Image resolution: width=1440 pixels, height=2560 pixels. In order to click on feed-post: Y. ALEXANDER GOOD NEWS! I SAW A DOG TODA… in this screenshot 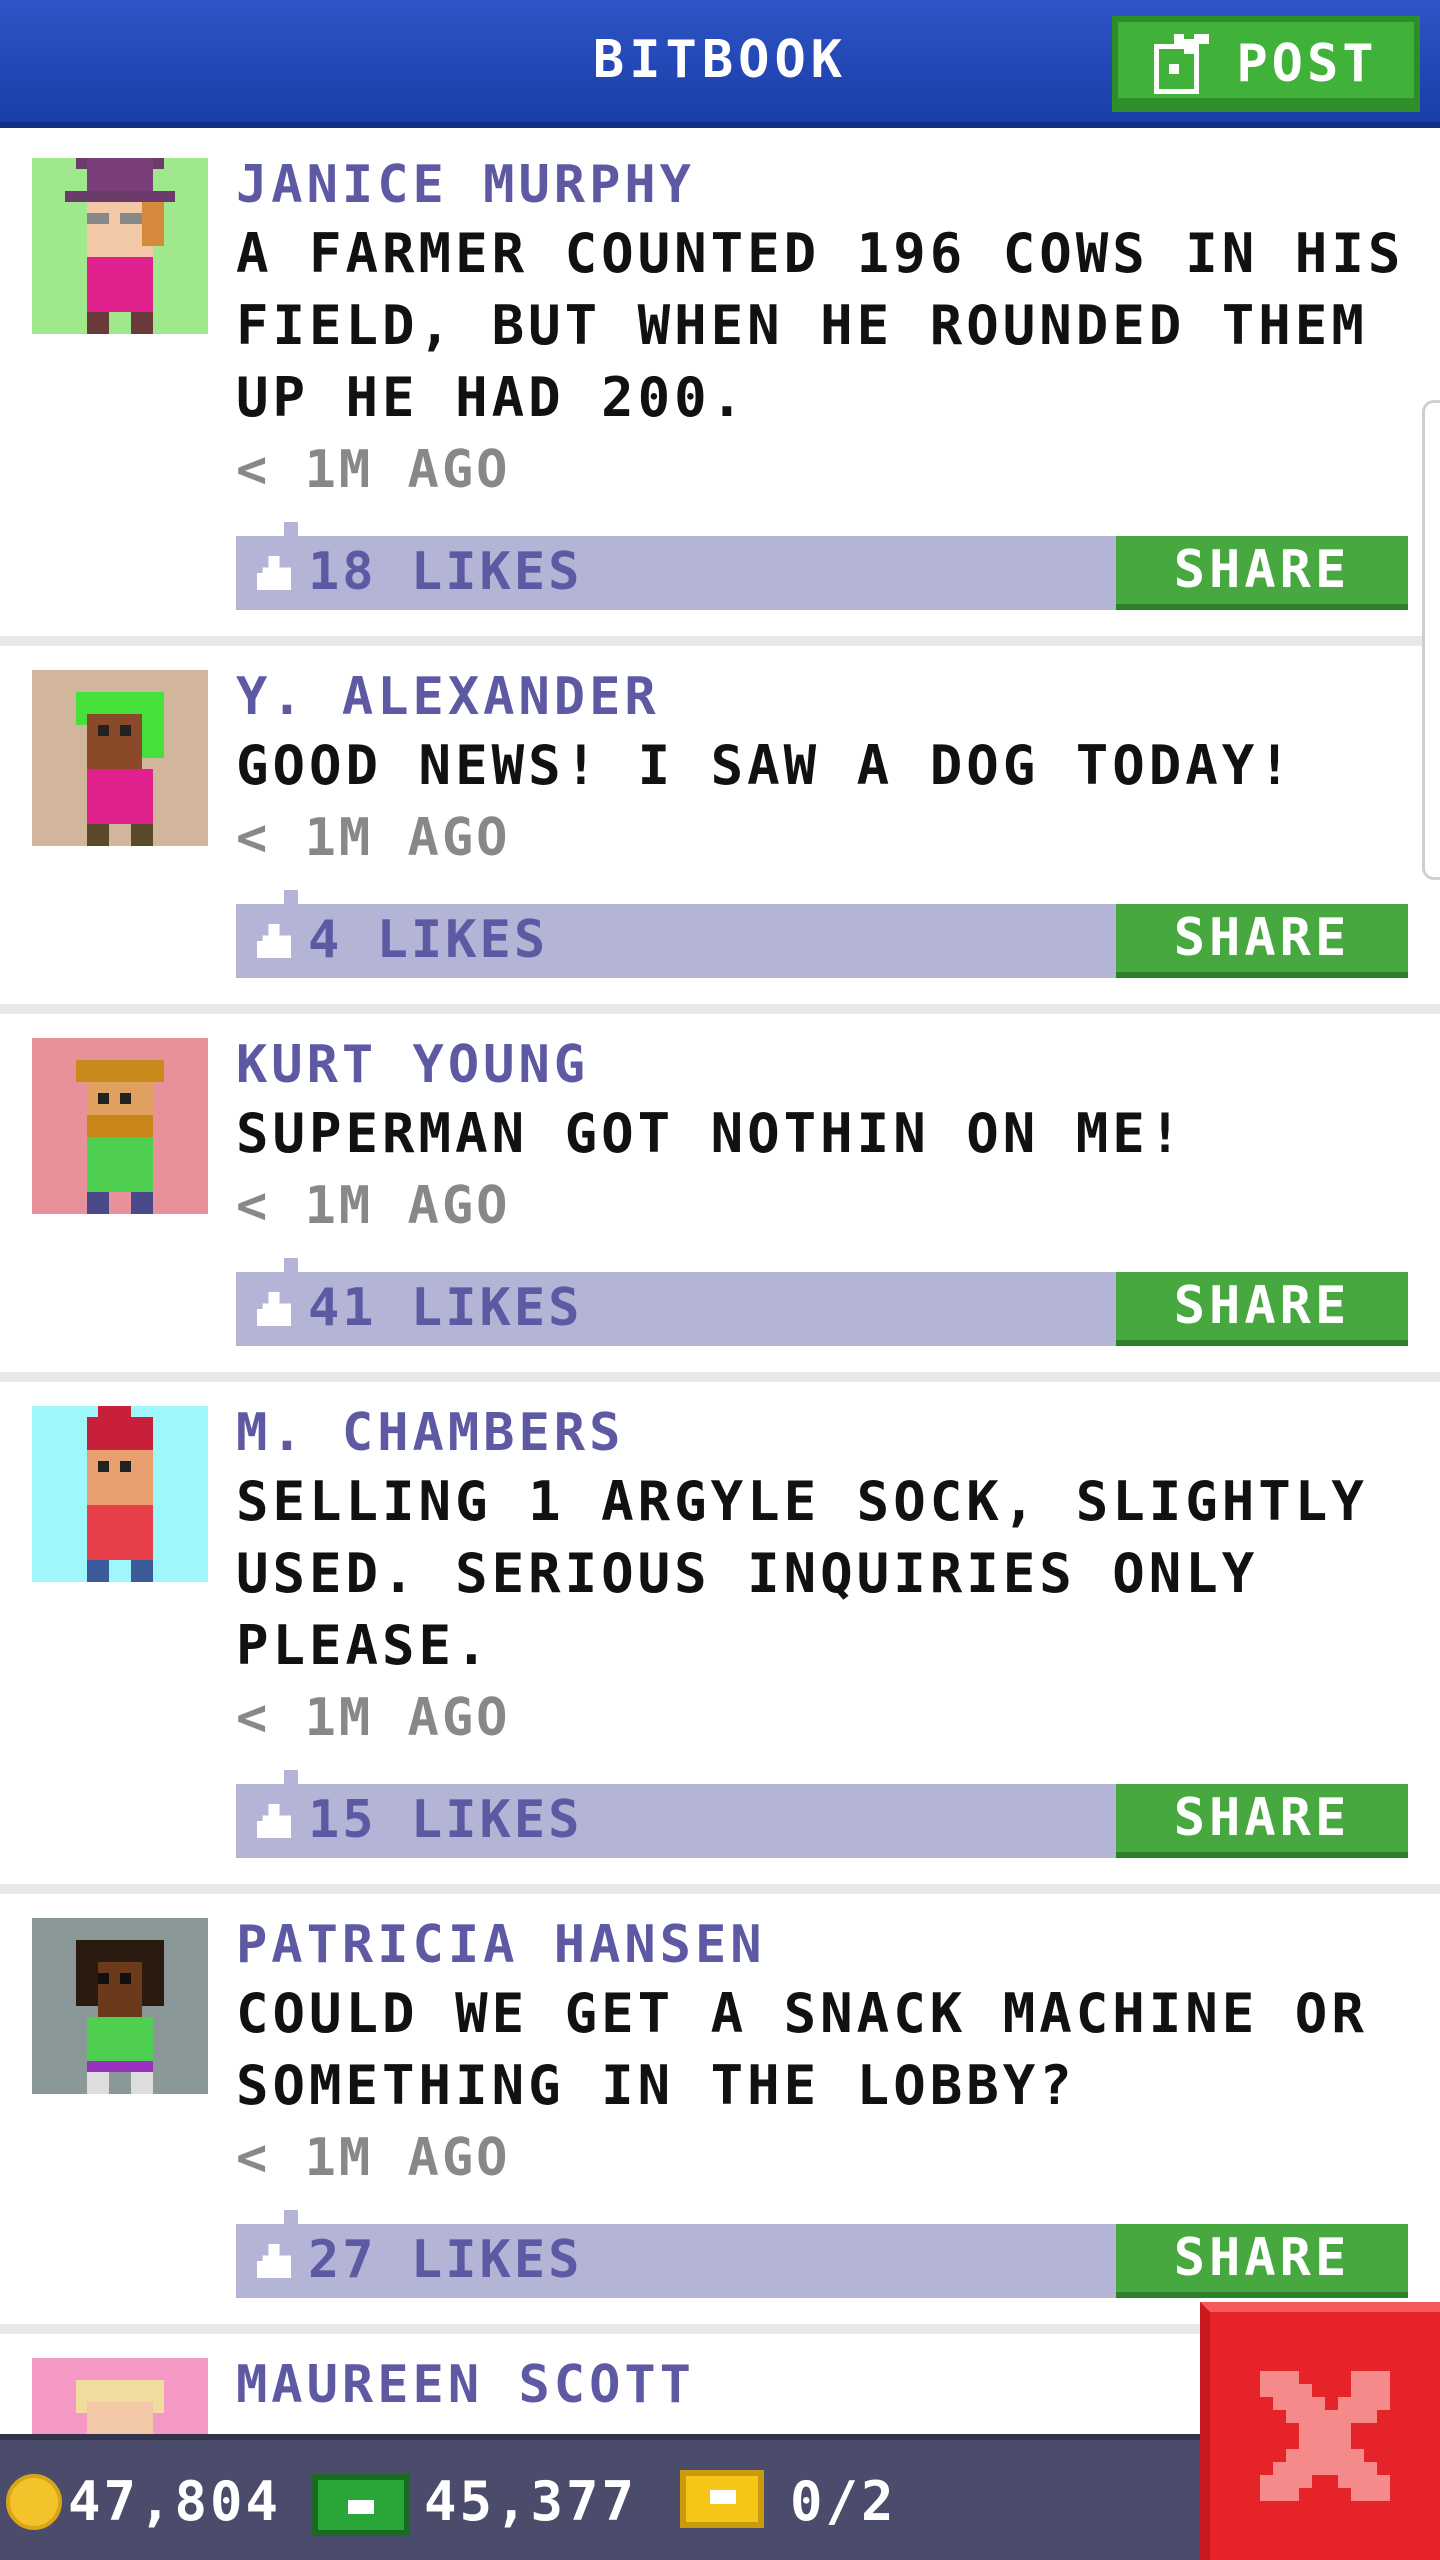, I will do `click(720, 830)`.